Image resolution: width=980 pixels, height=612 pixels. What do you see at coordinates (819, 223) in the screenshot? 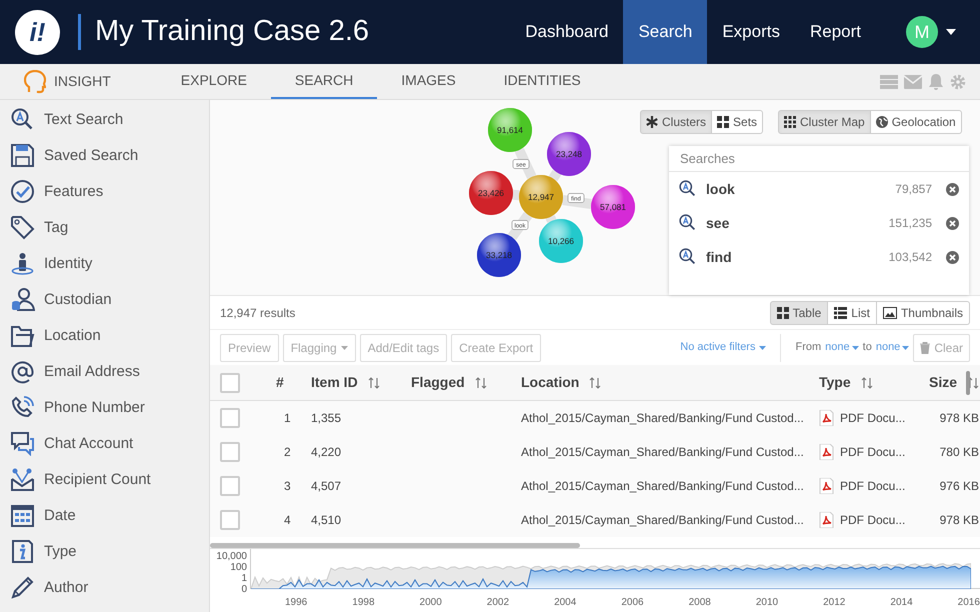
I see `search-row: see 151,235` at bounding box center [819, 223].